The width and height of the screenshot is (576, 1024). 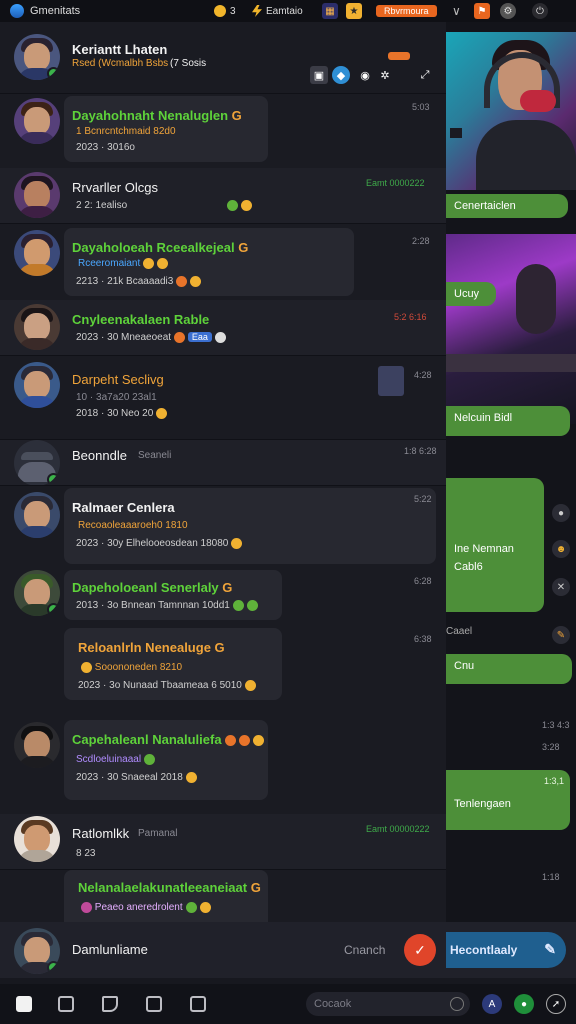 What do you see at coordinates (198, 1004) in the screenshot?
I see `checkbox-icon` at bounding box center [198, 1004].